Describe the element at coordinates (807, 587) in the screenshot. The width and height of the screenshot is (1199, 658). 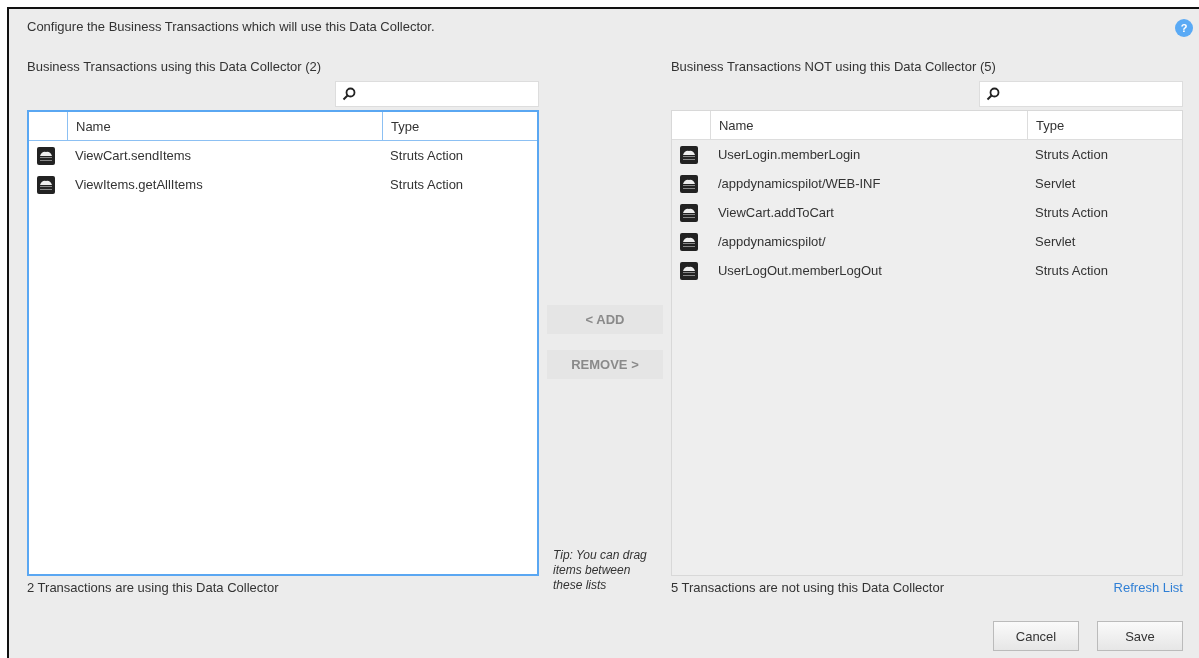
I see `footer-text: 5 Transactions are not using this Data Collector` at that location.